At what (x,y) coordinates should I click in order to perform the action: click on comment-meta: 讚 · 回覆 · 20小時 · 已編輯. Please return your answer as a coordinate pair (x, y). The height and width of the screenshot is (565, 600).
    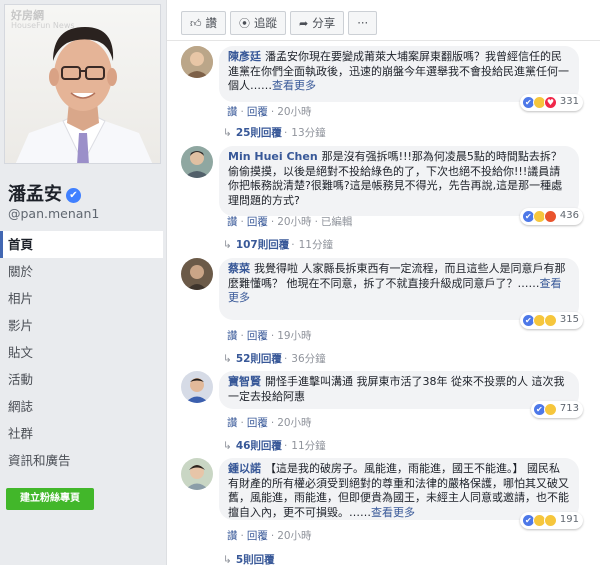
    Looking at the image, I should click on (290, 222).